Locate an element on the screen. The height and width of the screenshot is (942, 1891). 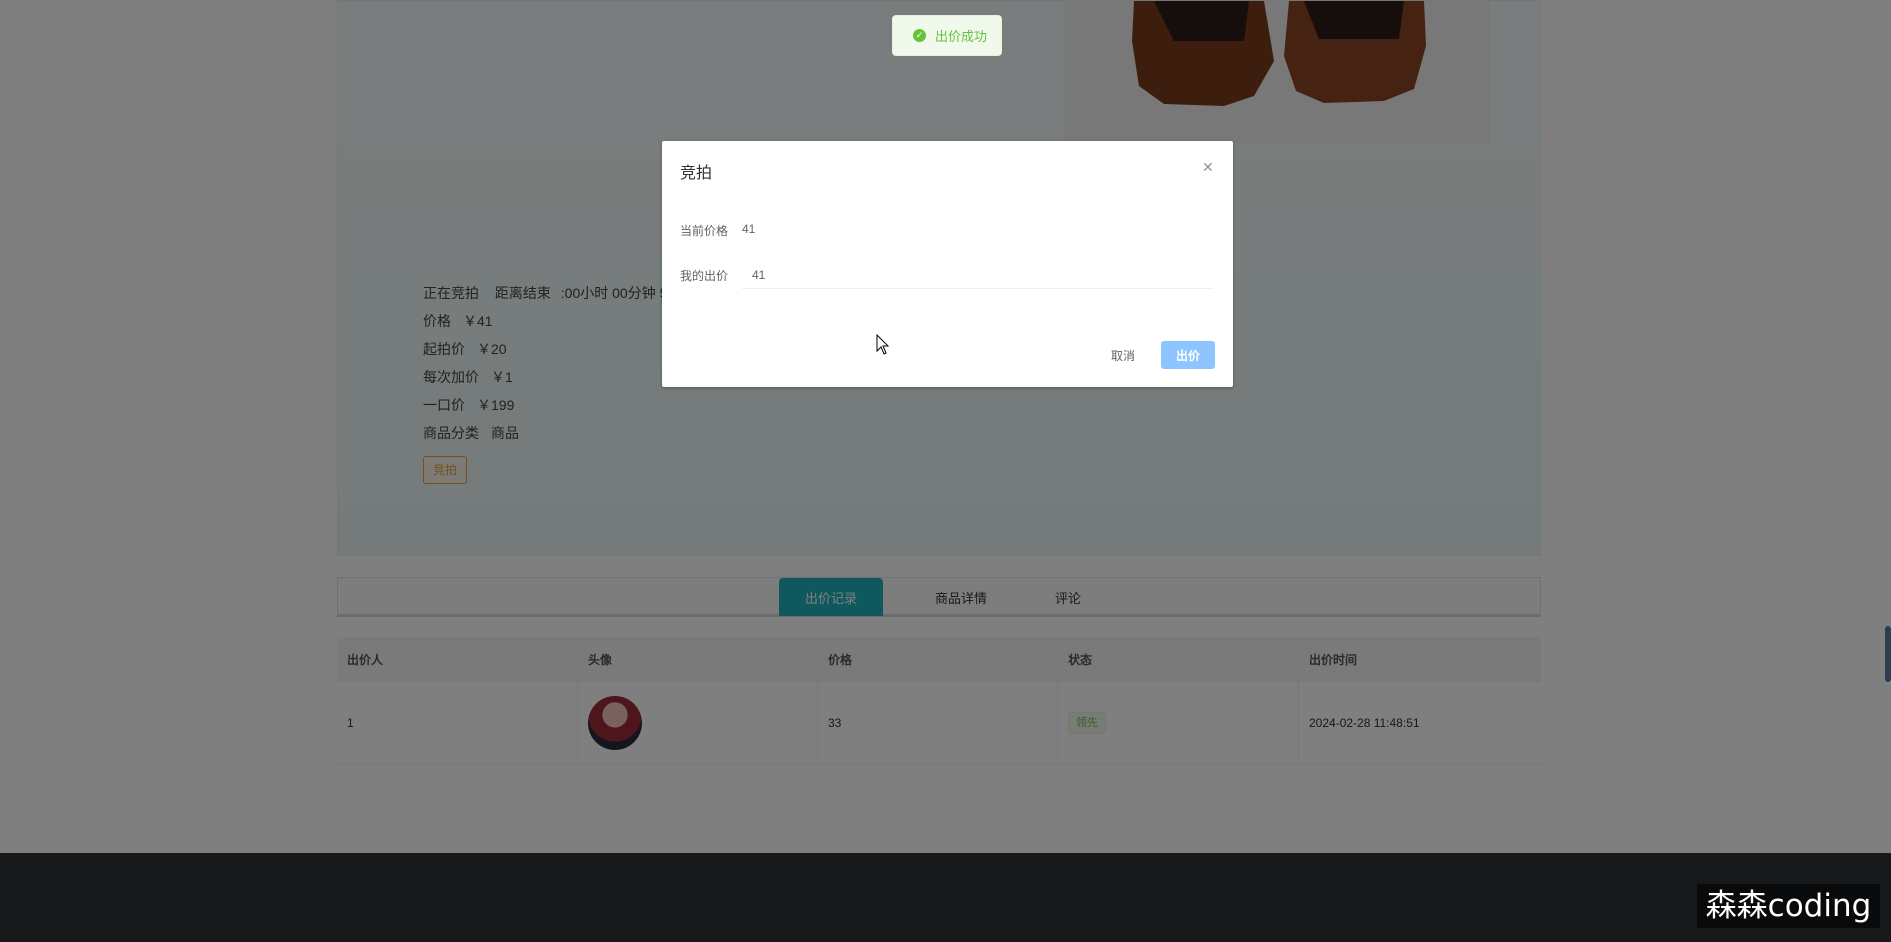
toast-message: 出价成功 is located at coordinates (961, 36).